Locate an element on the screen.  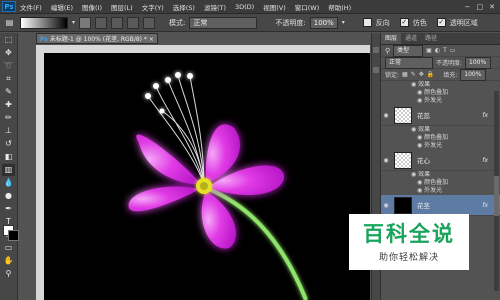
background-color is located at coordinates (13, 235).